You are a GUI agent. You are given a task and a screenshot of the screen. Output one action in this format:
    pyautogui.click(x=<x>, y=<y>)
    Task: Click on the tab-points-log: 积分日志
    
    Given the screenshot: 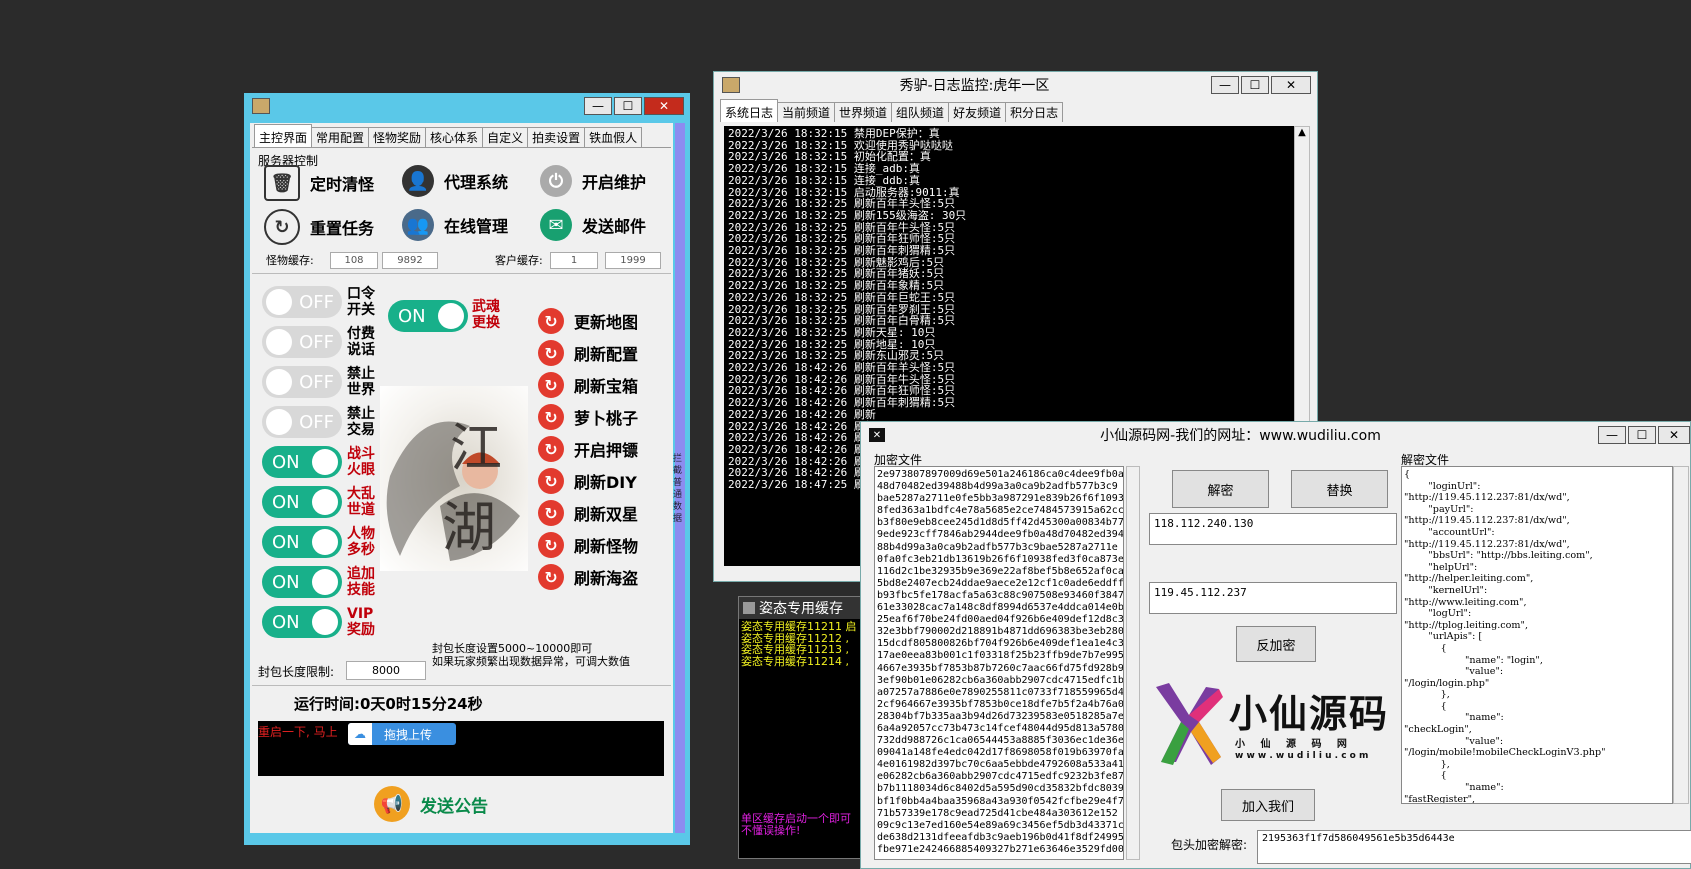 What is the action you would take?
    pyautogui.click(x=1034, y=112)
    